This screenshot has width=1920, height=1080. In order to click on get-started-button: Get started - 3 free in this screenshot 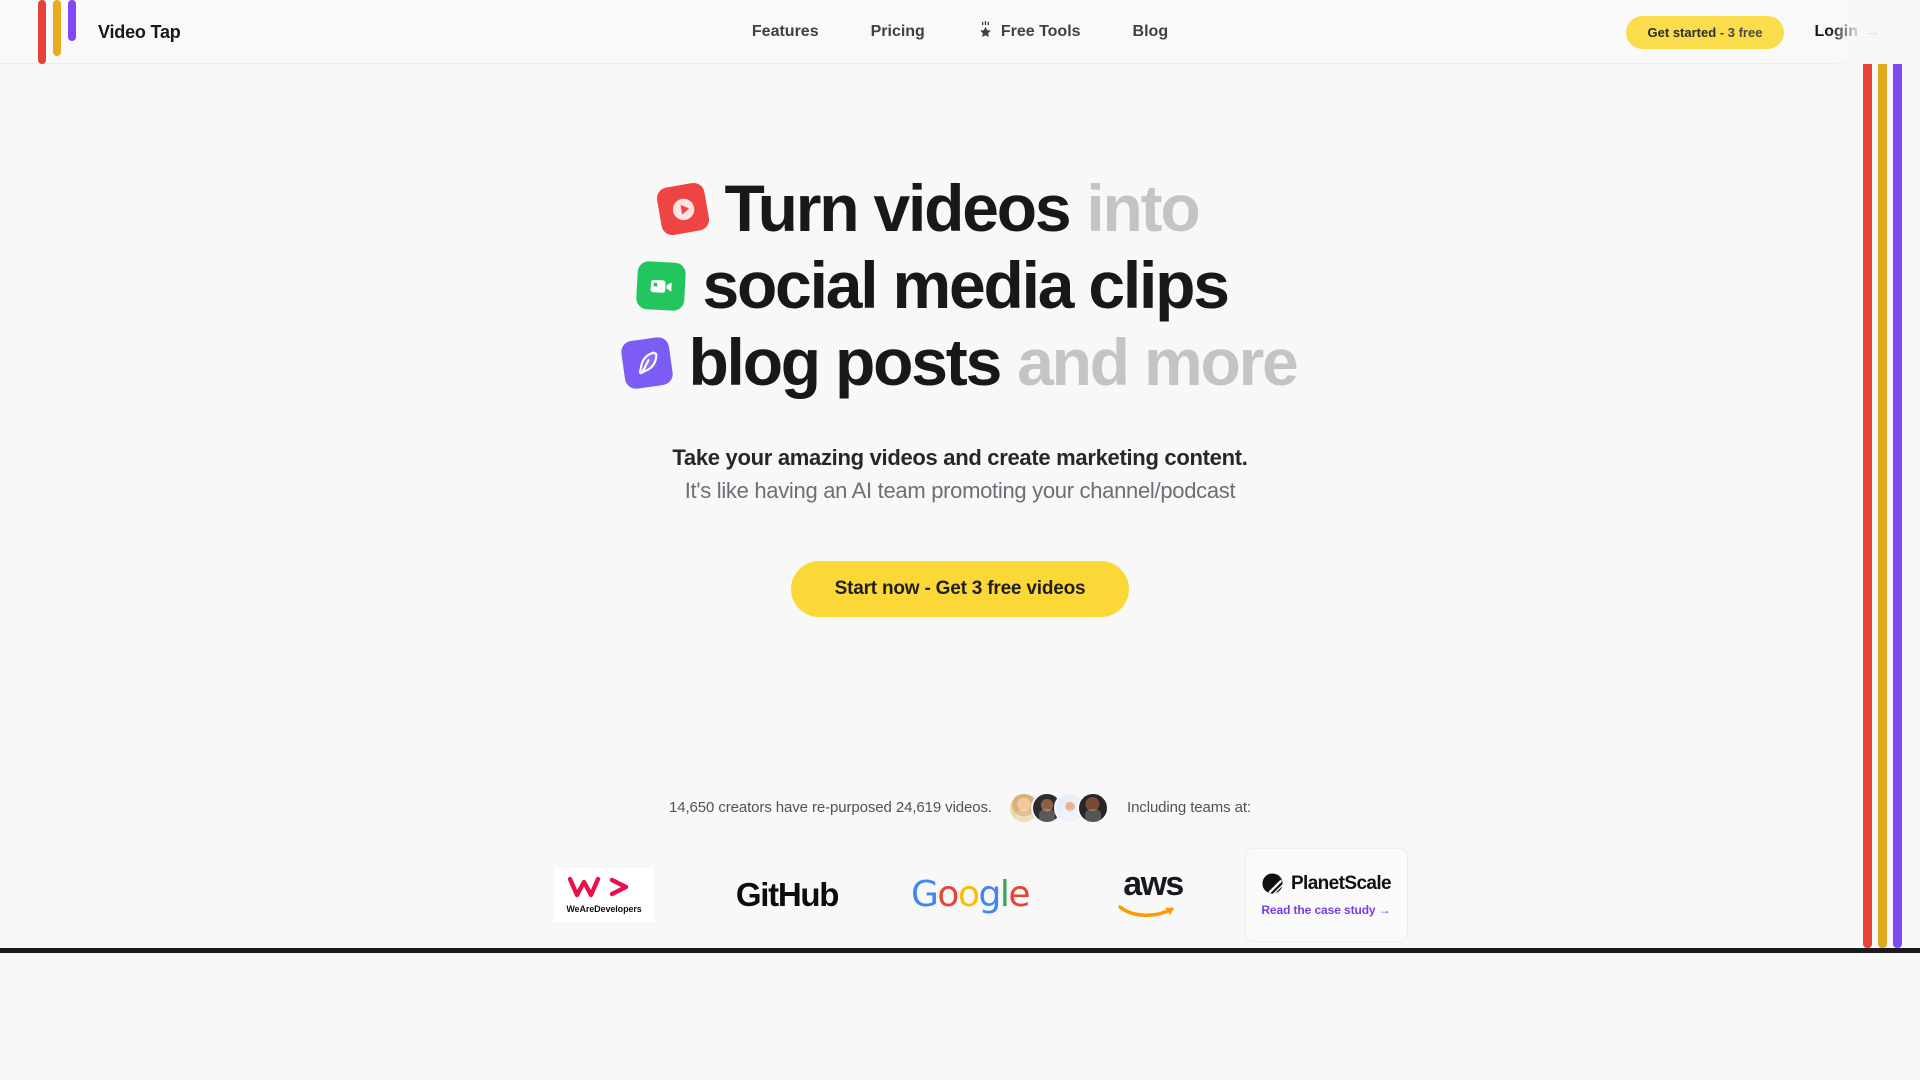, I will do `click(1705, 32)`.